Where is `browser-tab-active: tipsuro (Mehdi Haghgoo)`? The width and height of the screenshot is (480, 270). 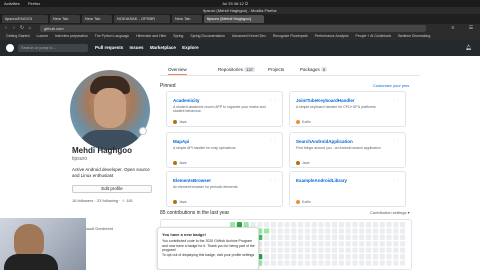
browser-tab-active: tipsuro (Mehdi Haghgoo) is located at coordinates (234, 19).